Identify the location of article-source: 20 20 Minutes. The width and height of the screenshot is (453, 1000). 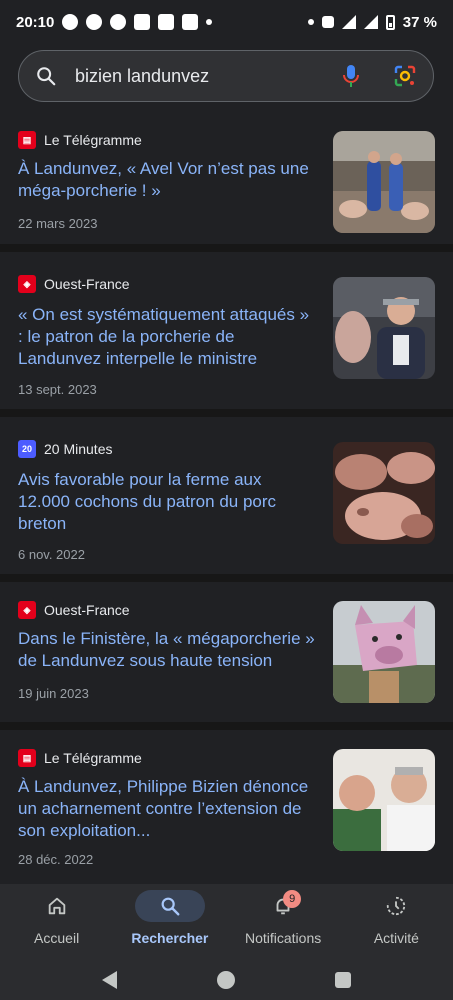
(65, 449).